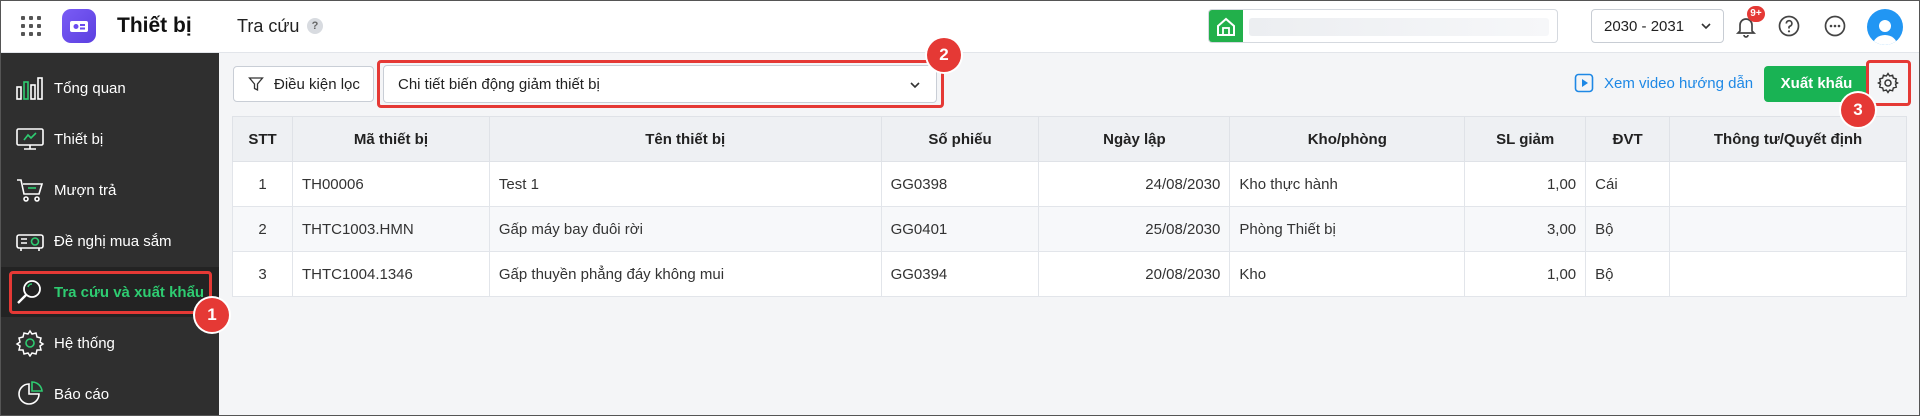 The image size is (1920, 416). Describe the element at coordinates (390, 274) in the screenshot. I see `cell-equipment-code: THTC1004.1346` at that location.